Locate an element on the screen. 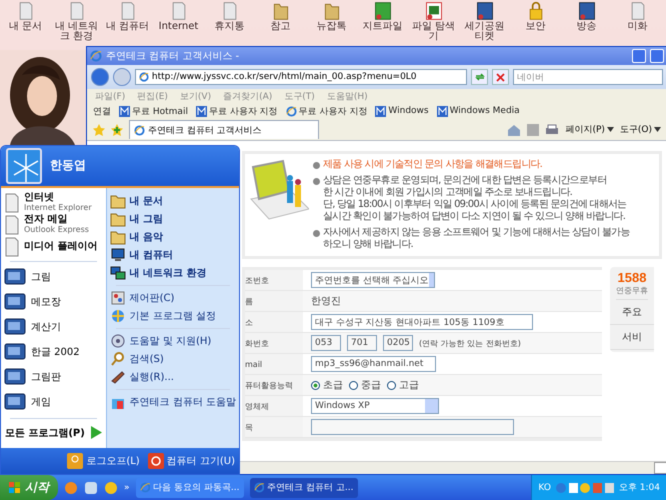 The image size is (666, 500). menu-item: 내 음악 is located at coordinates (173, 237).